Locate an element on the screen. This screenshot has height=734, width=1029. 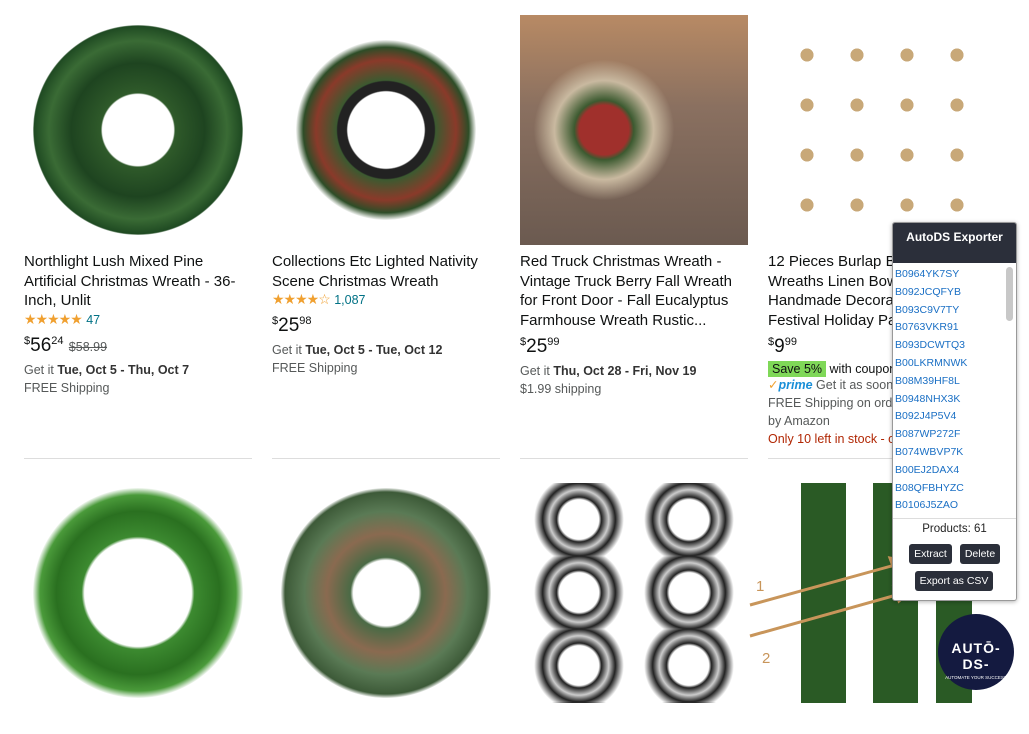
asin-item: B093C9V7TY is located at coordinates (954, 311).